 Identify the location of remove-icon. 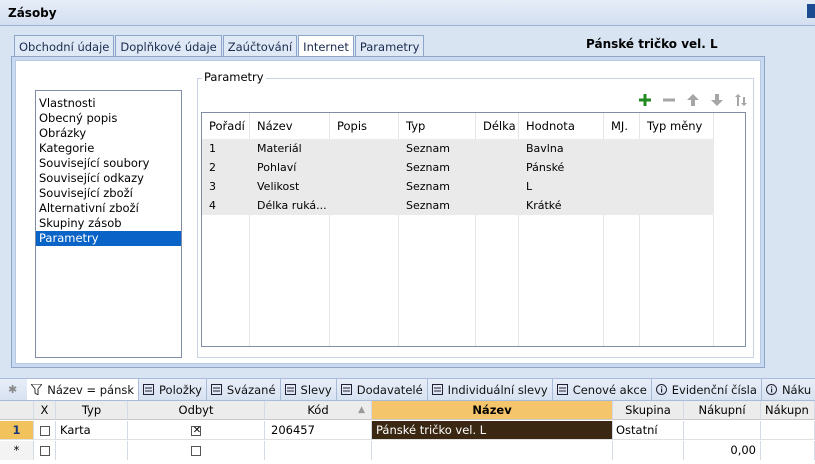
(669, 100).